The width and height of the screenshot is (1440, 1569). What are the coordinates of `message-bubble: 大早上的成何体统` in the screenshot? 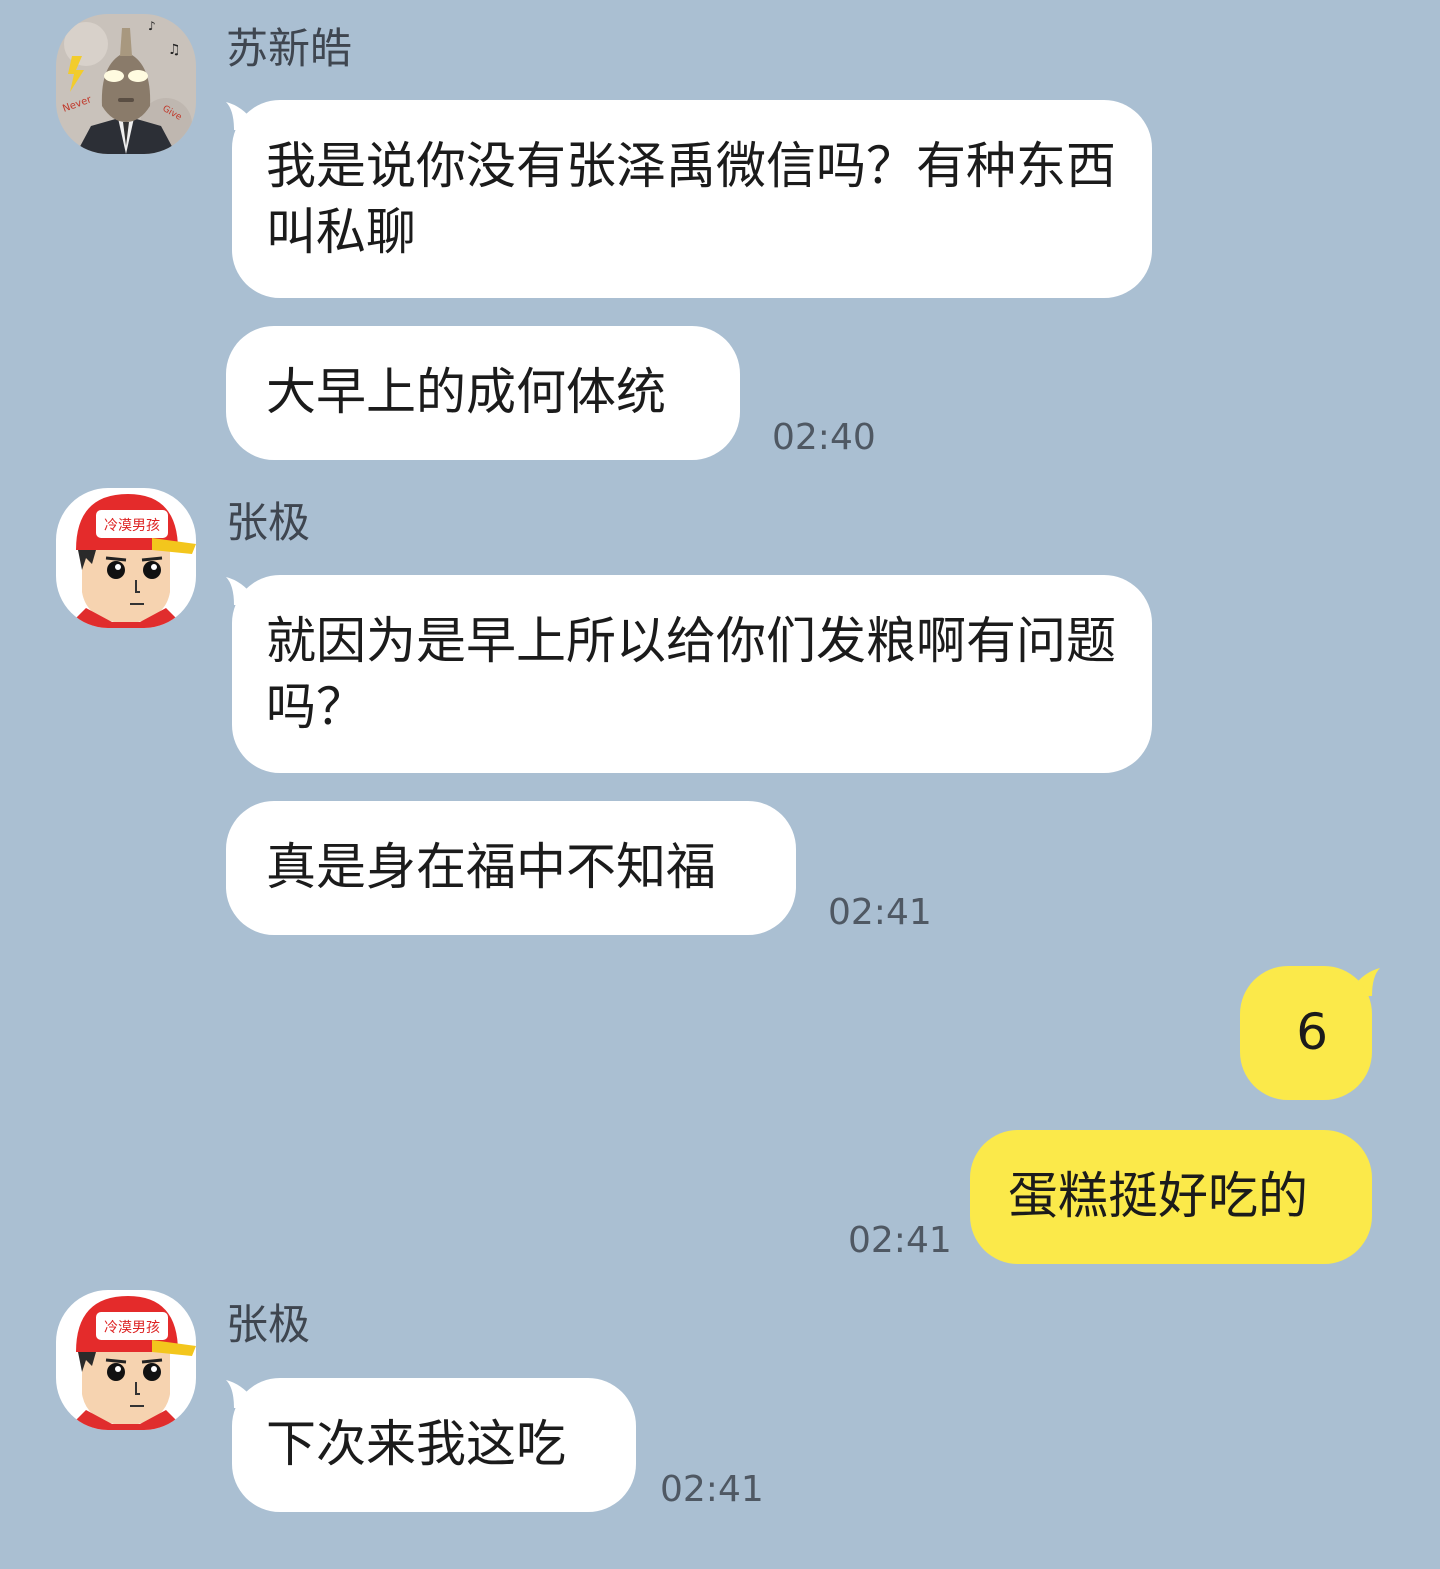 It's located at (483, 393).